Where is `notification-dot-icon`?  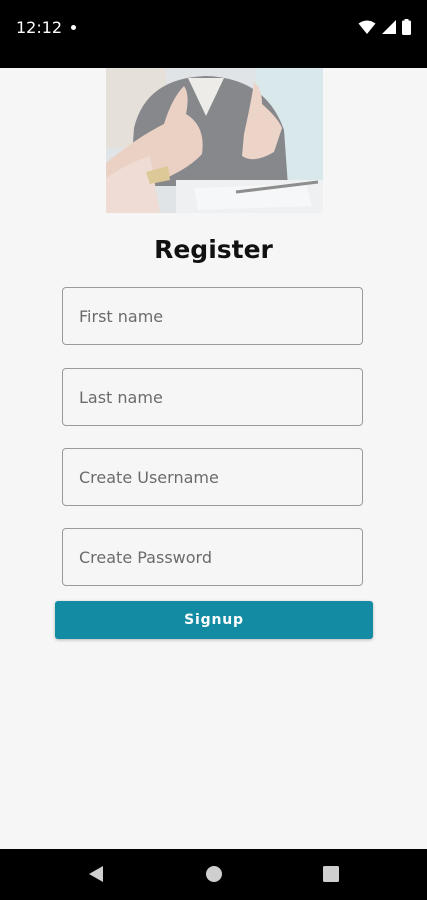
notification-dot-icon is located at coordinates (73, 27).